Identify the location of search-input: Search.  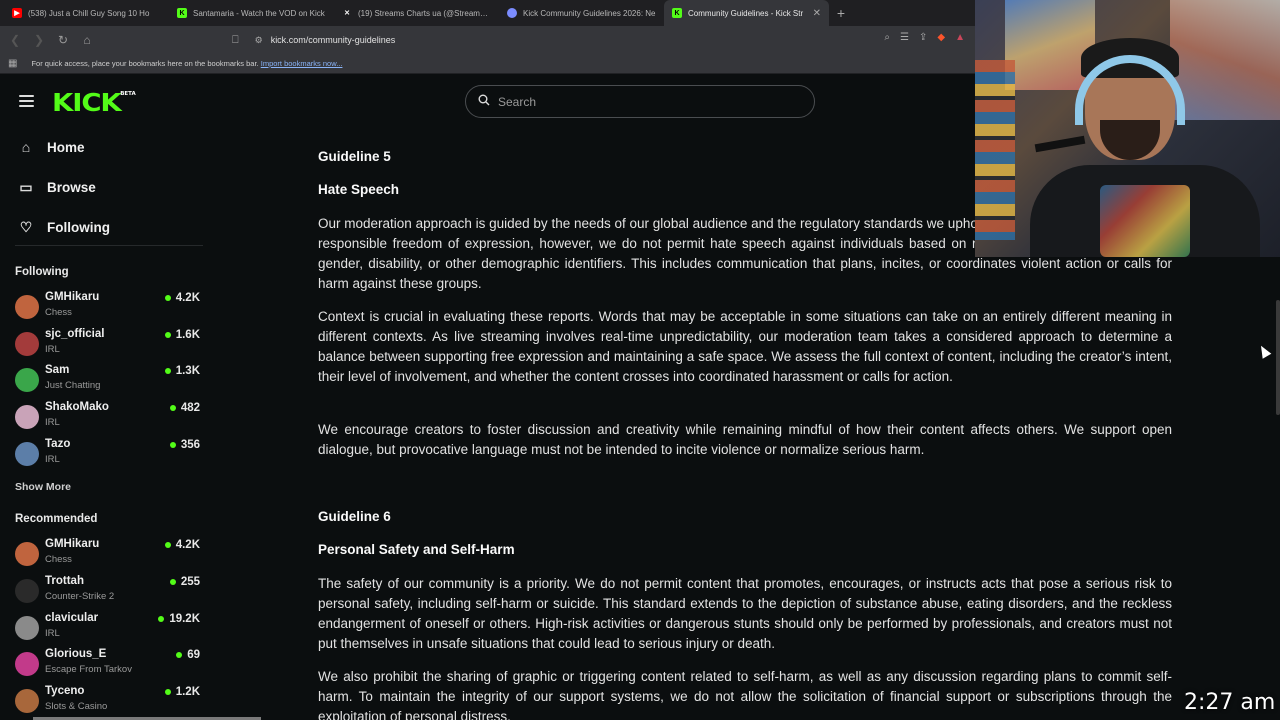
(640, 101).